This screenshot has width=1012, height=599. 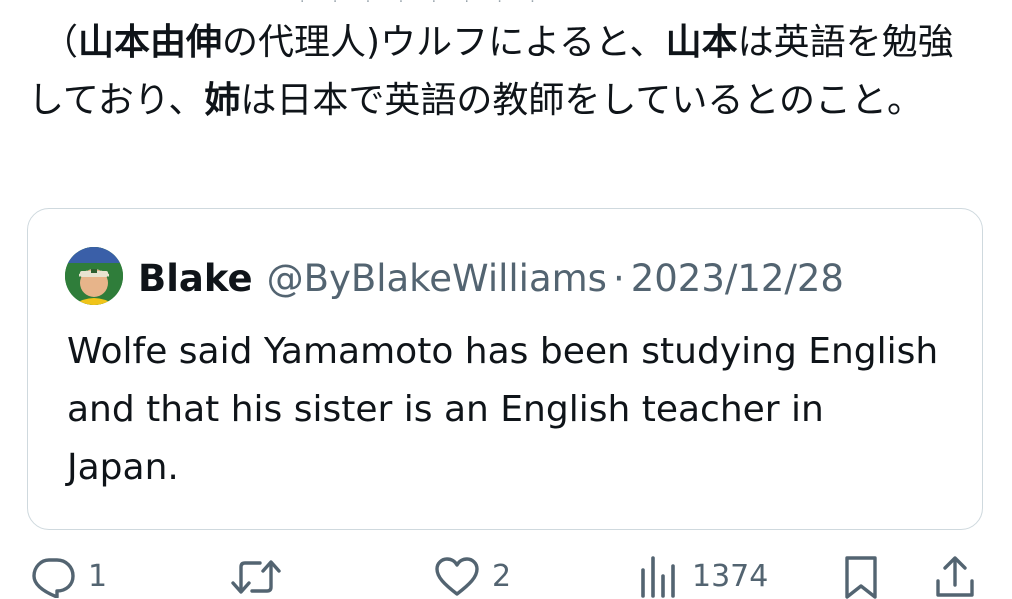 I want to click on tweet-text-part-5: るとのこと。, so click(x=815, y=100).